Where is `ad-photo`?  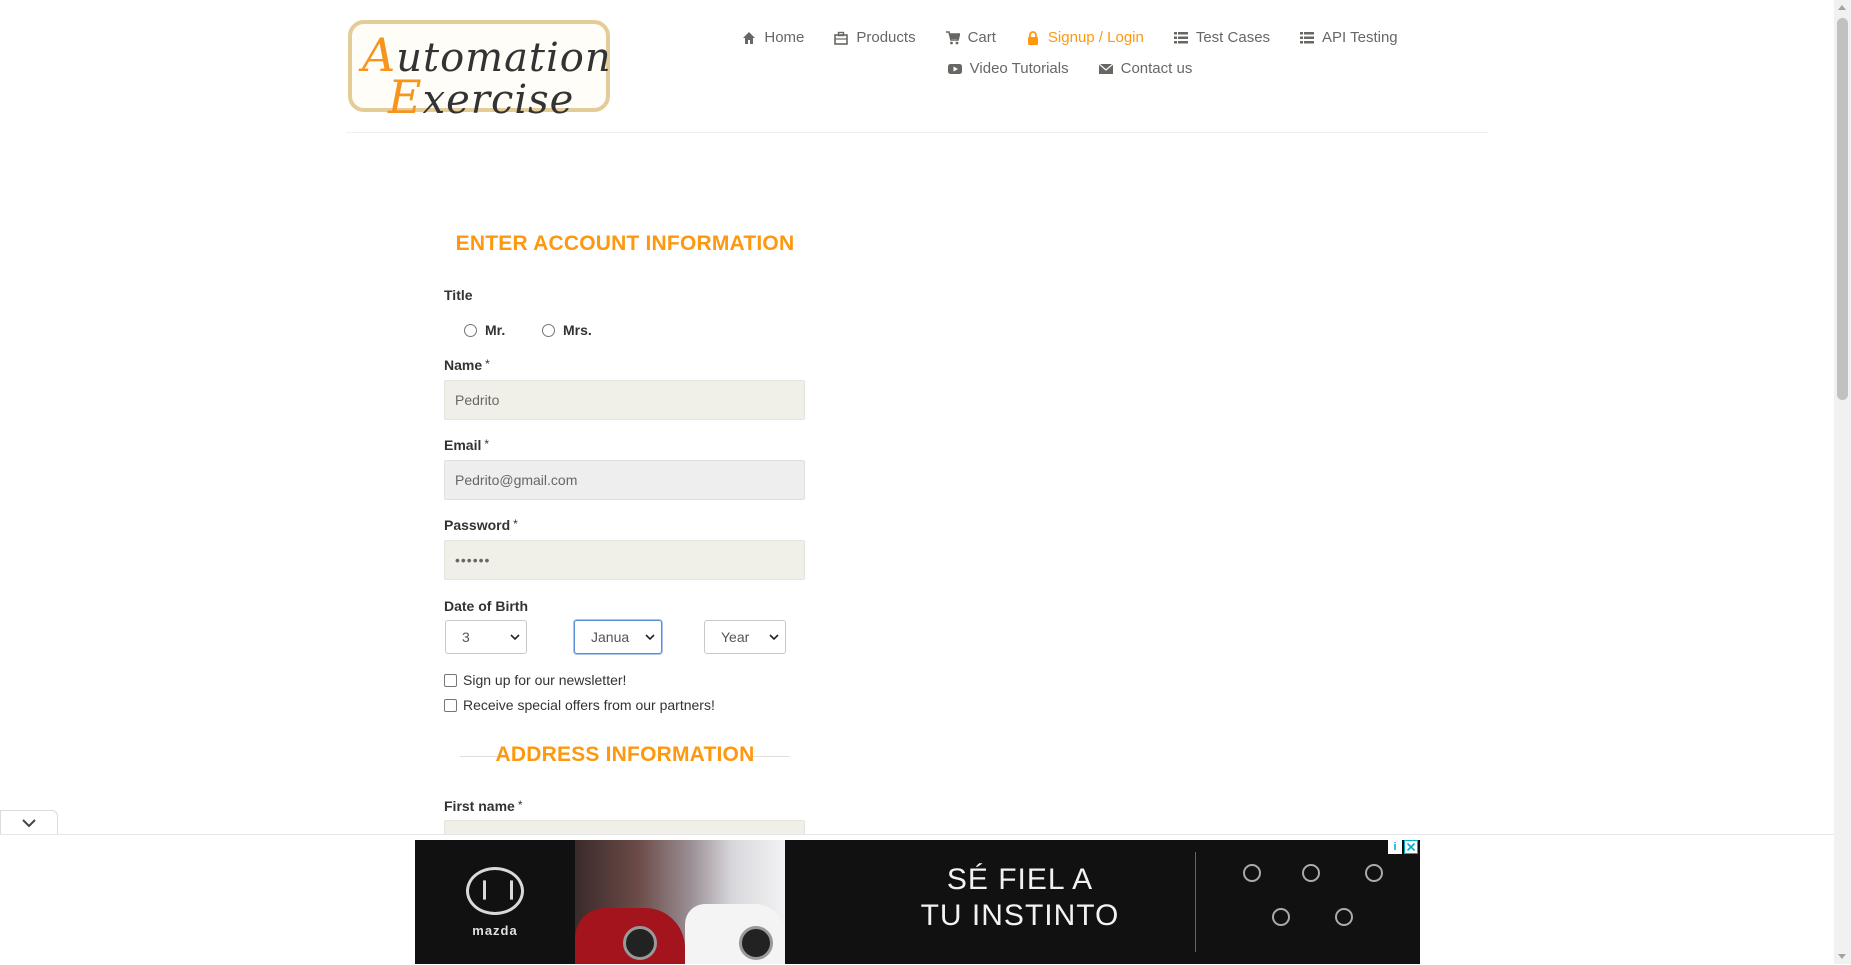
ad-photo is located at coordinates (680, 902).